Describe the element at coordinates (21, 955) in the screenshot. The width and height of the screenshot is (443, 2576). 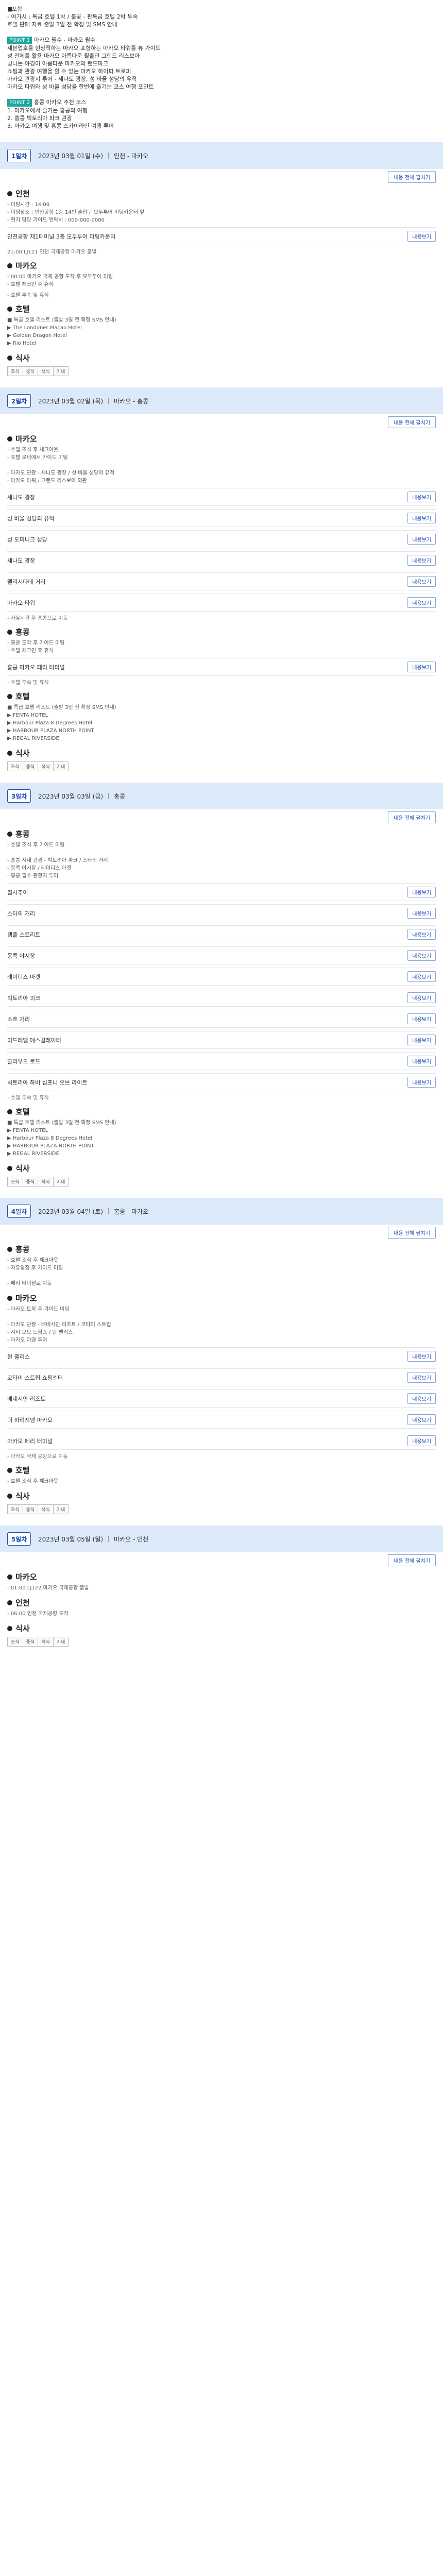
I see `place-label: 몽콕 야시장` at that location.